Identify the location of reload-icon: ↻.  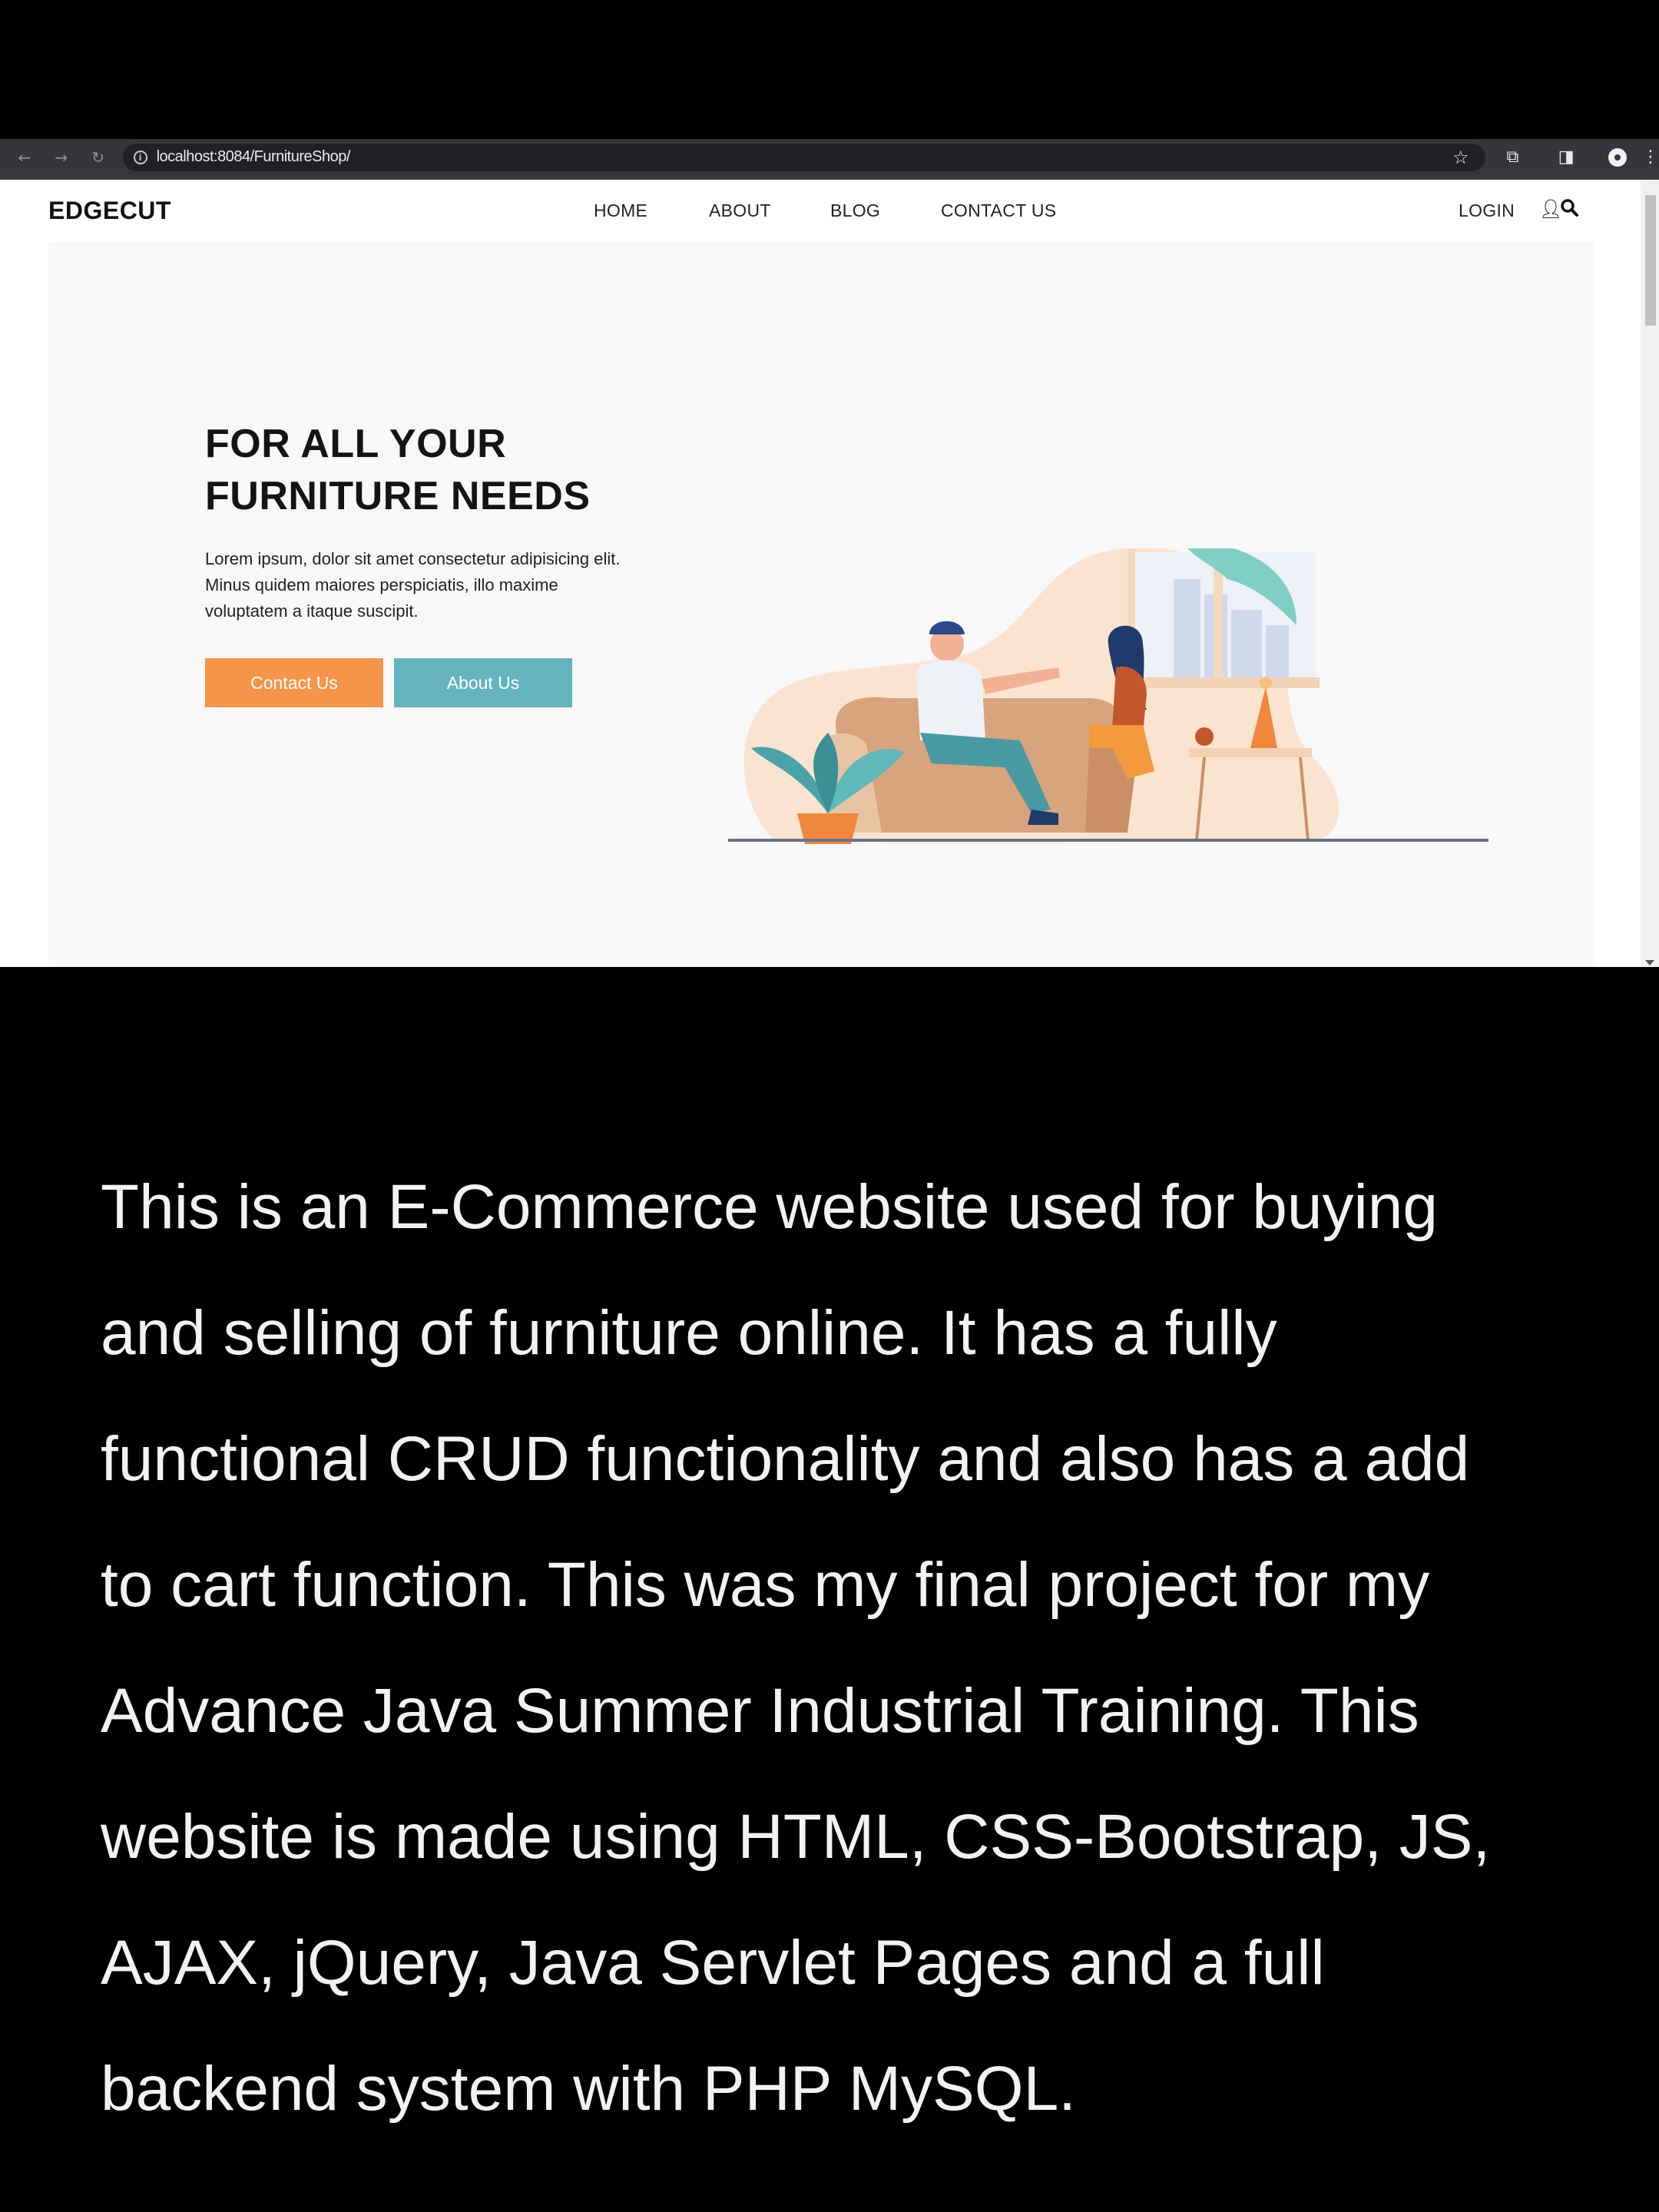
(99, 157).